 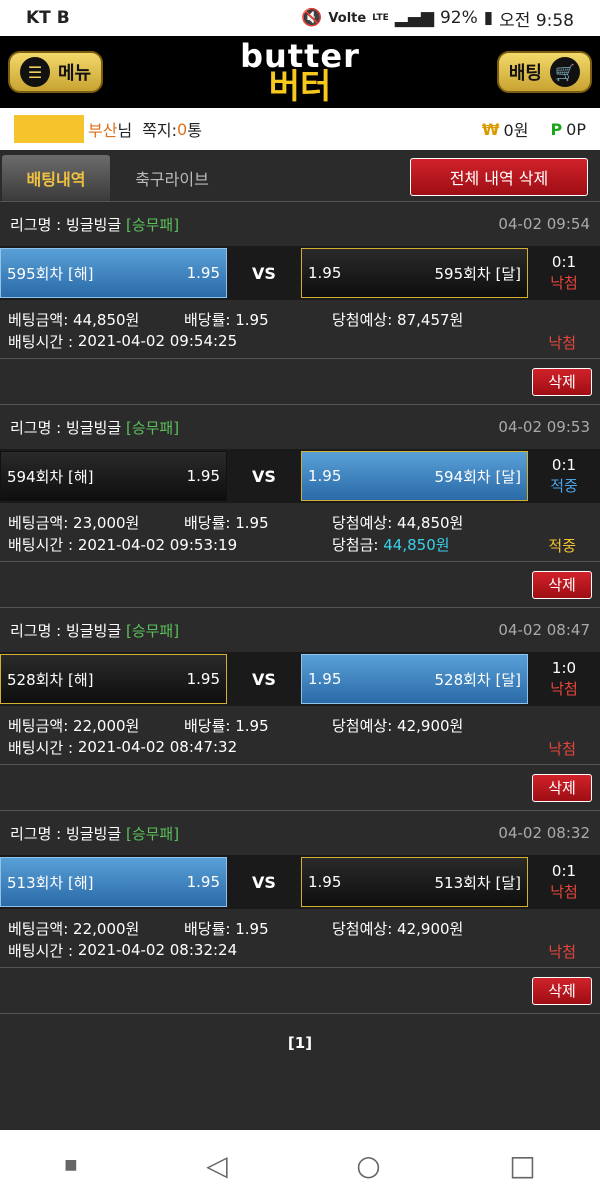 I want to click on logo: butter 버터, so click(x=300, y=72).